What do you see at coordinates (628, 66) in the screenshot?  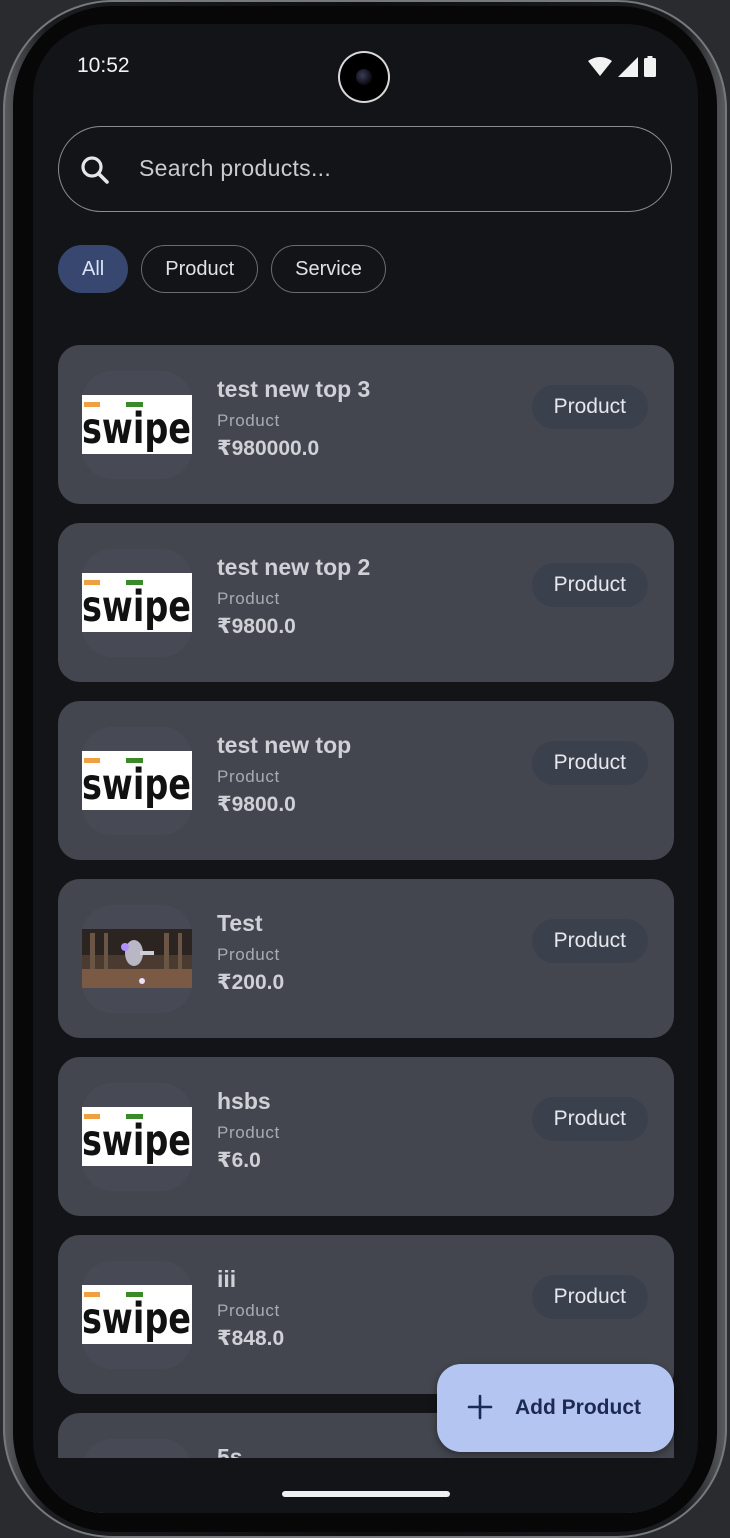 I see `signal-icon` at bounding box center [628, 66].